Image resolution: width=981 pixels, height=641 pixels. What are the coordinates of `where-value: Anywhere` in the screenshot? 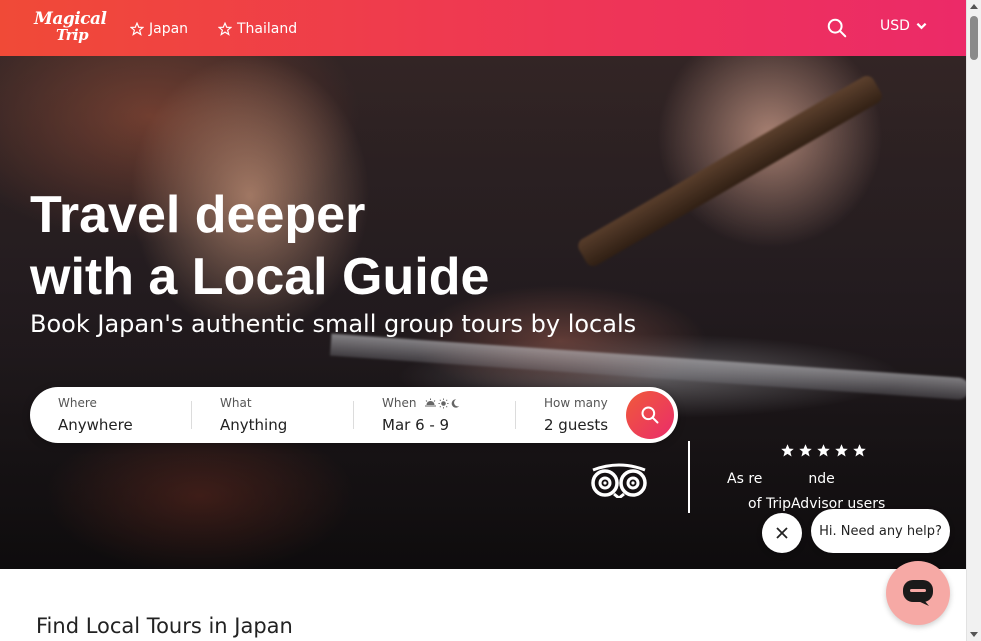 It's located at (95, 425).